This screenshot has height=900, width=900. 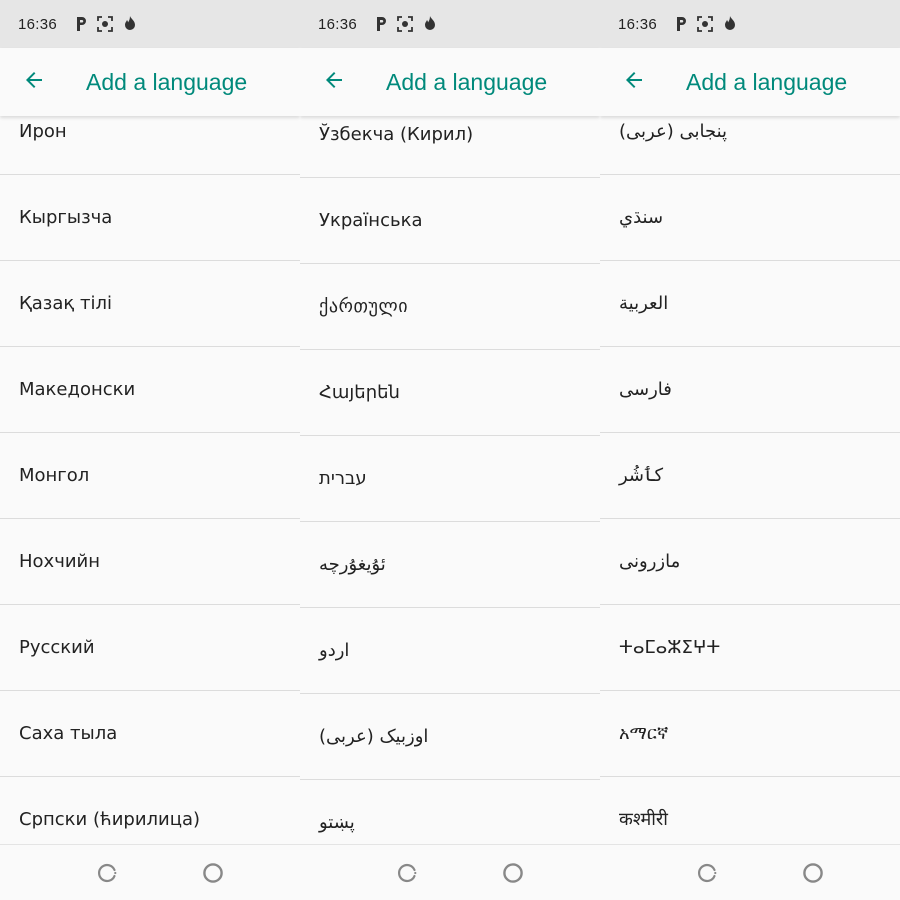 I want to click on language-label: Македонски, so click(x=77, y=389).